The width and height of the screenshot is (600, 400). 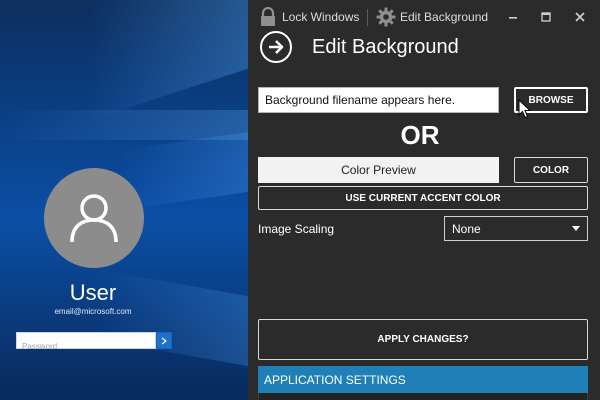 I want to click on password-submit-button, so click(x=164, y=340).